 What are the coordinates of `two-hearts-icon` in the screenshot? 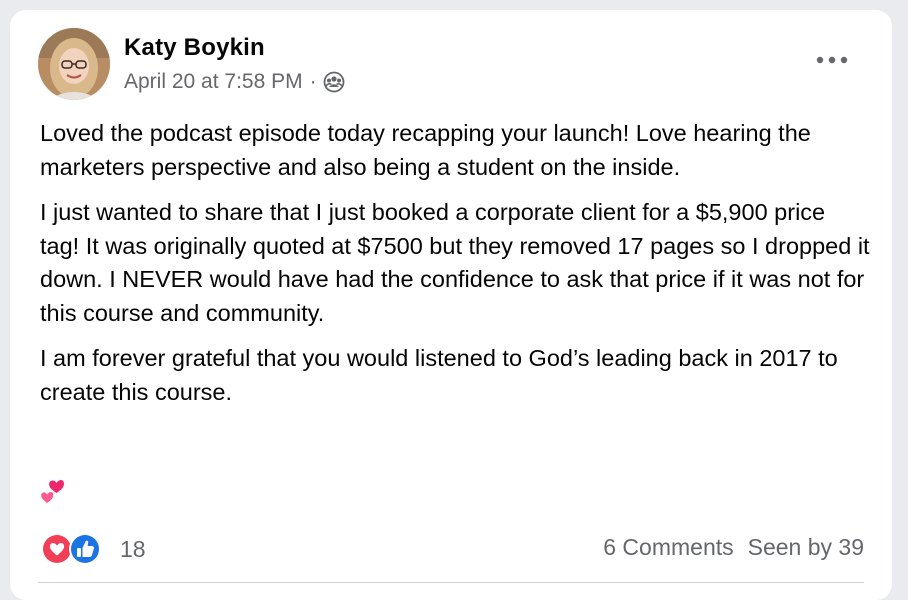 It's located at (56, 494).